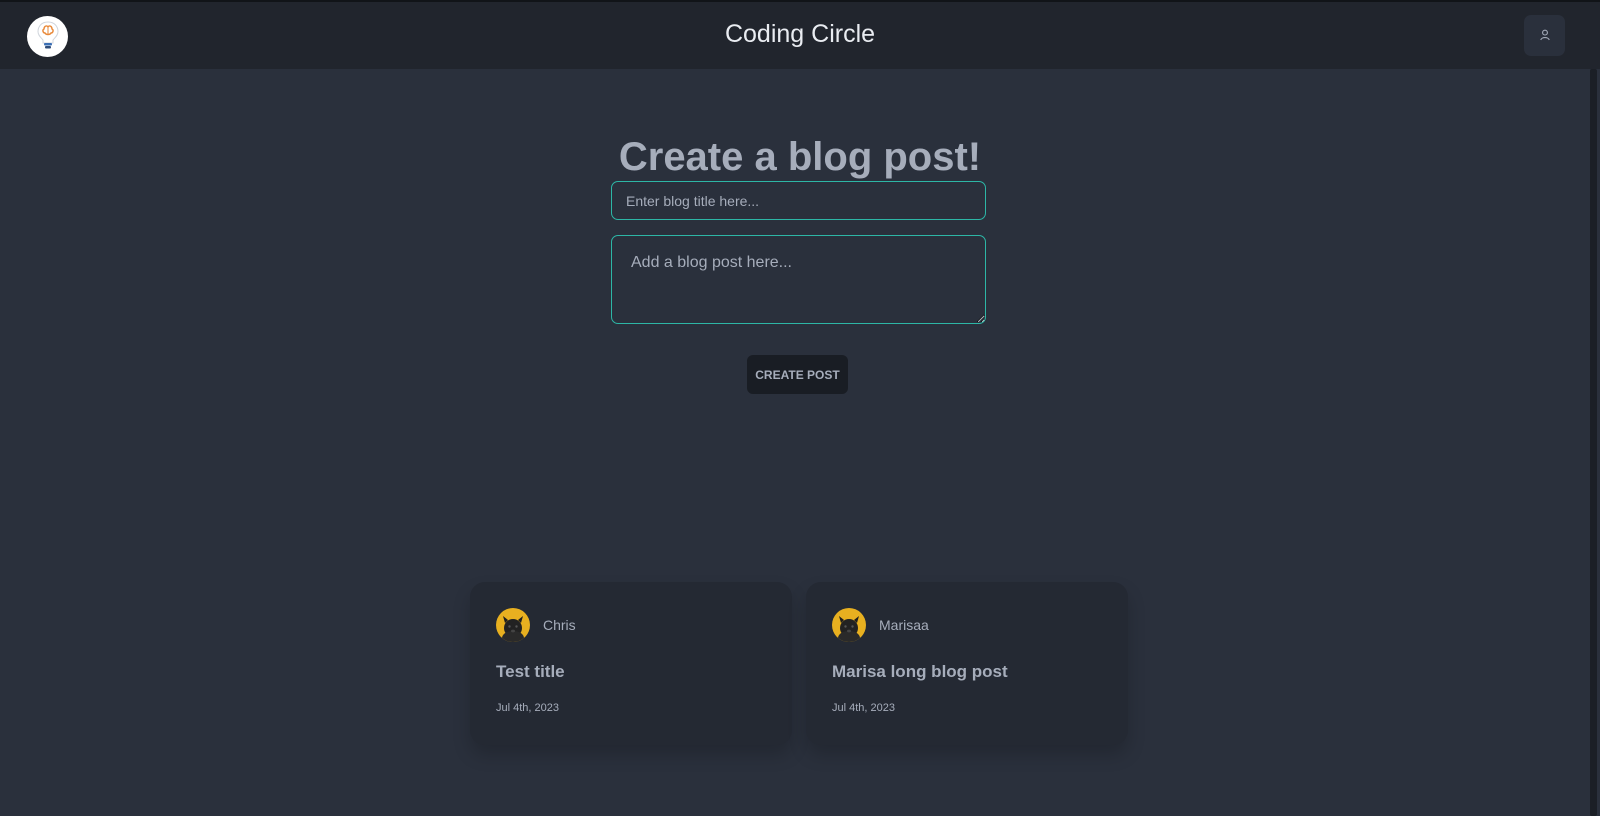 This screenshot has width=1600, height=816. Describe the element at coordinates (798, 279) in the screenshot. I see `blog-body-textarea` at that location.